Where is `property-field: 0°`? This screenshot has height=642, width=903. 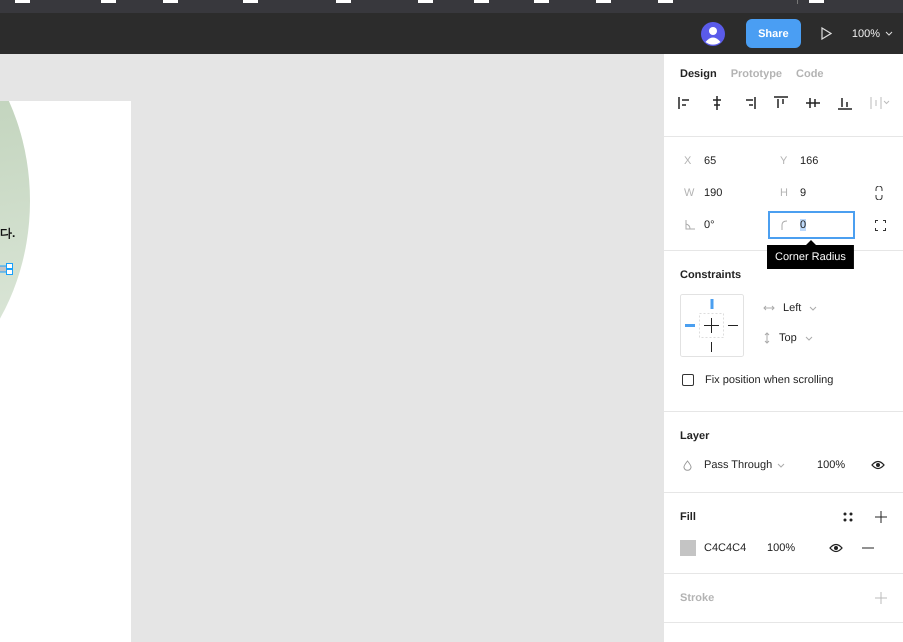 property-field: 0° is located at coordinates (724, 225).